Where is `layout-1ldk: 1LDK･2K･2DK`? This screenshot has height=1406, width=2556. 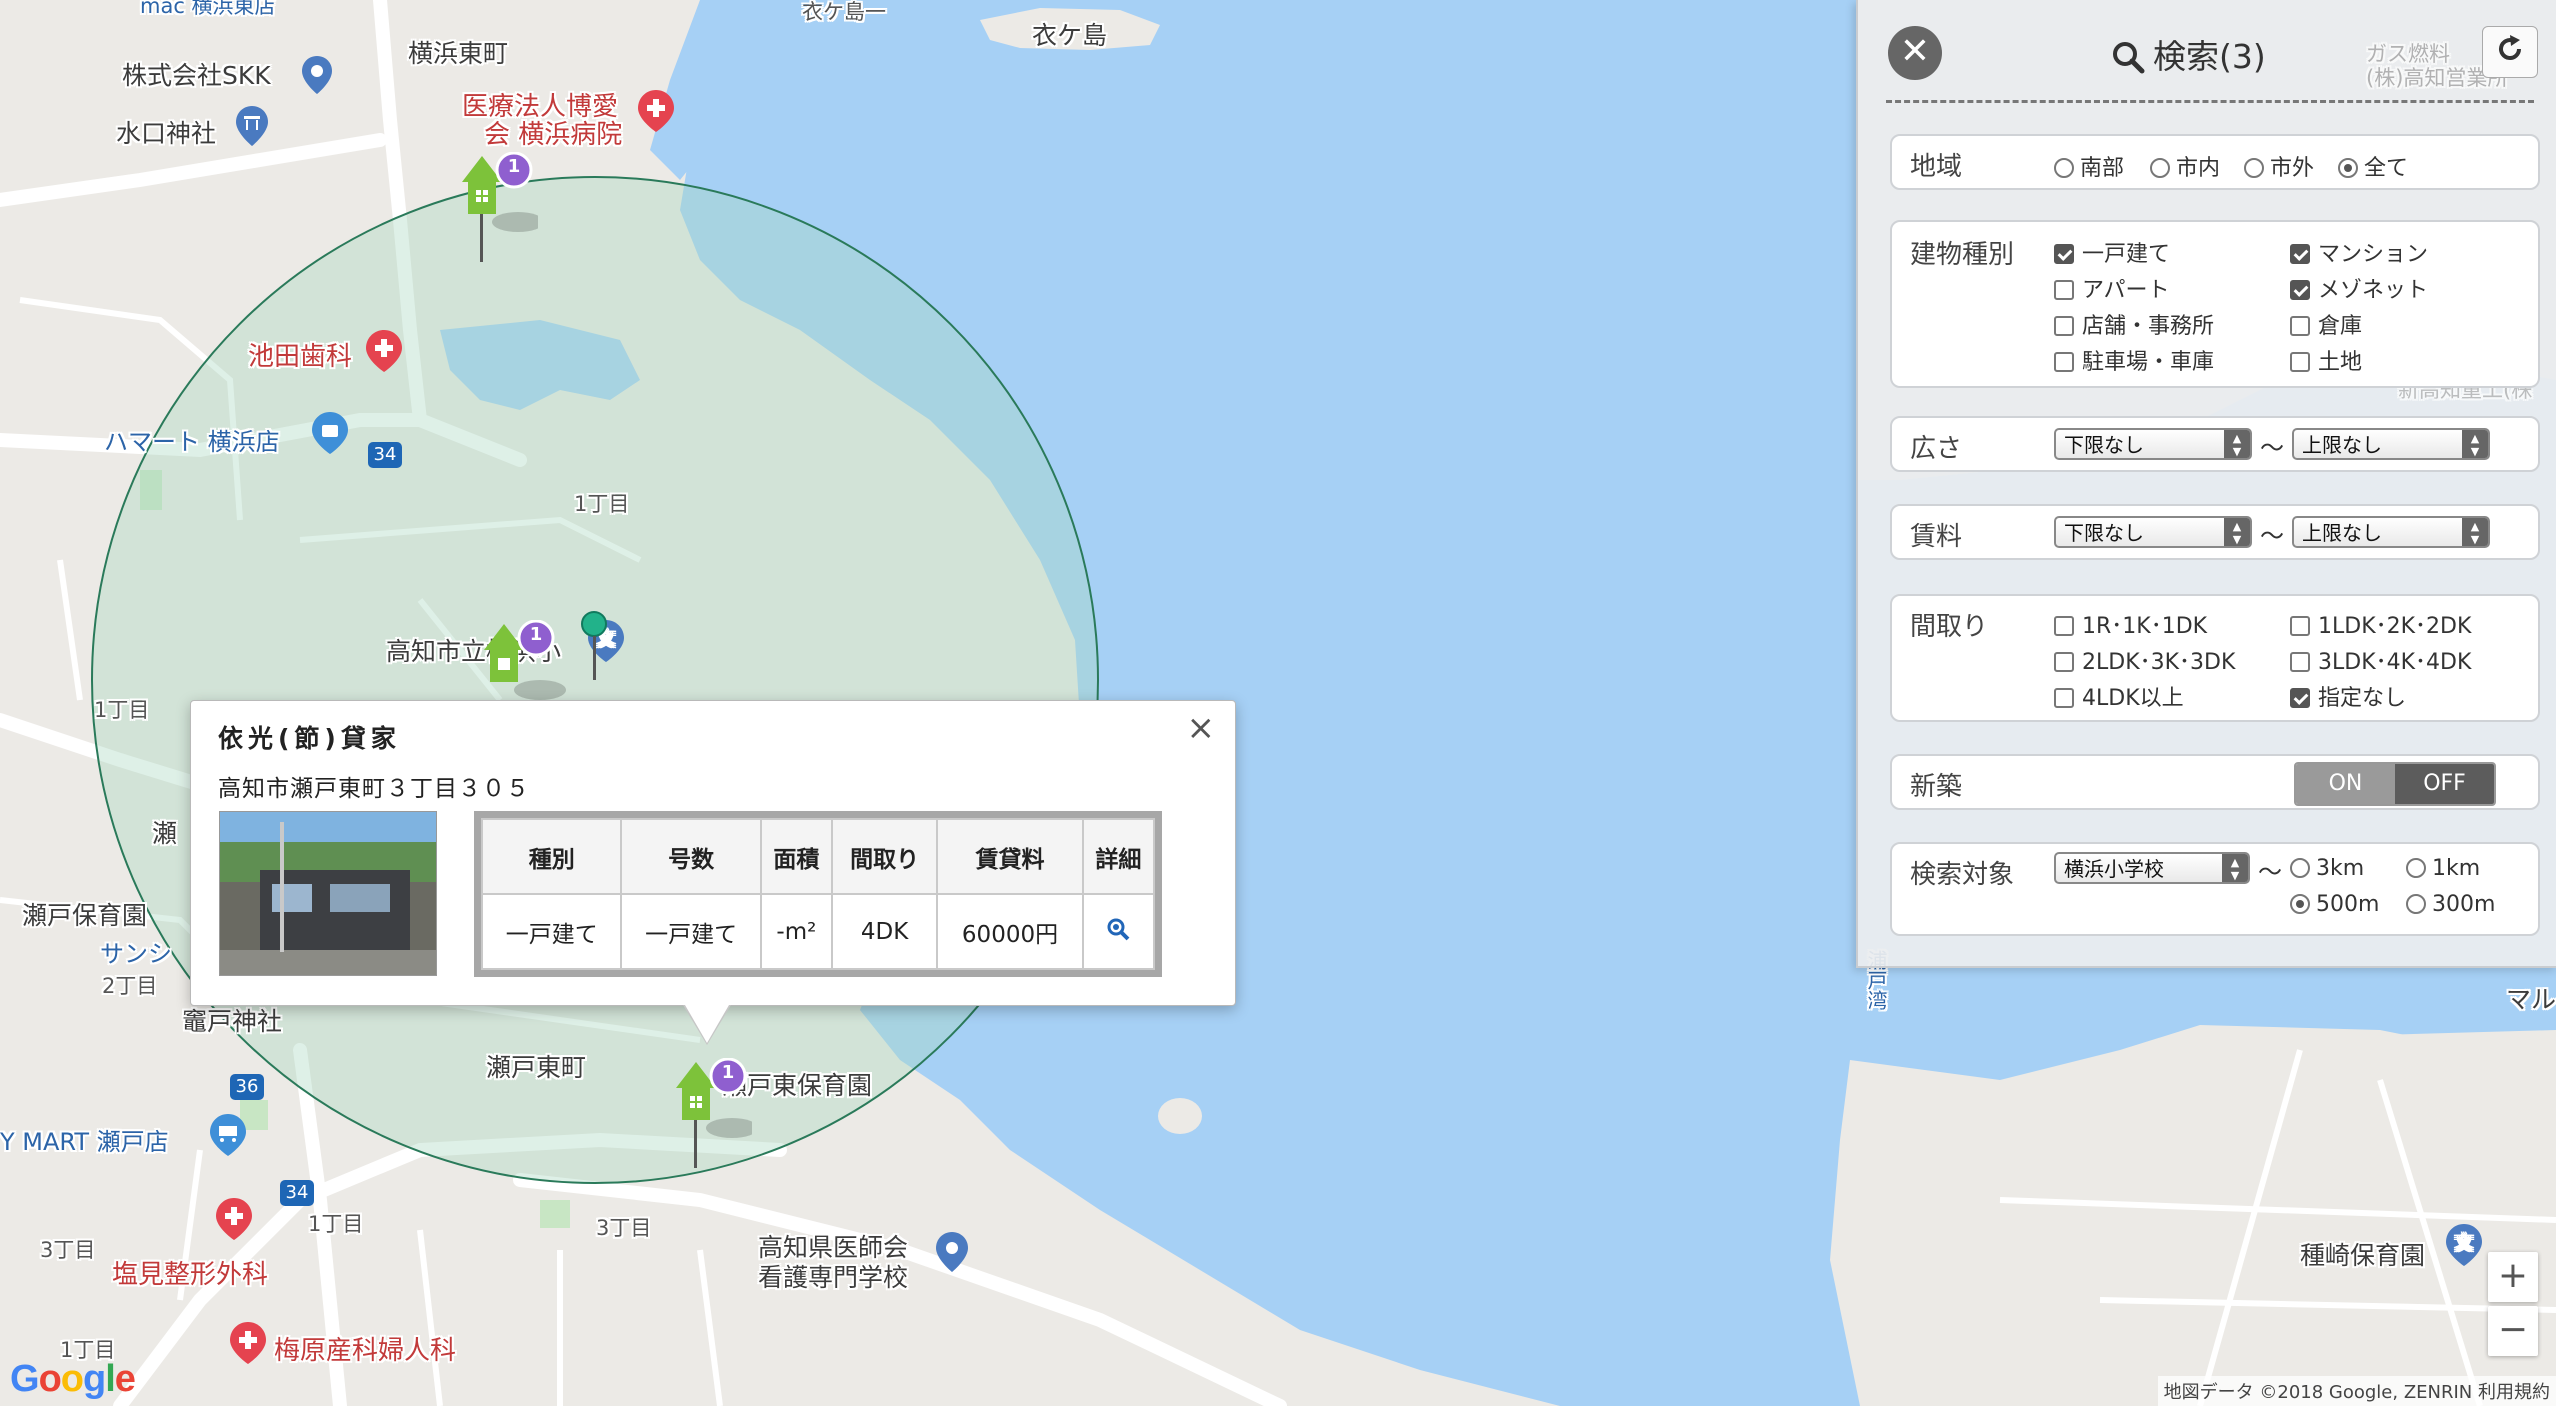
layout-1ldk: 1LDK･2K･2DK is located at coordinates (2380, 624).